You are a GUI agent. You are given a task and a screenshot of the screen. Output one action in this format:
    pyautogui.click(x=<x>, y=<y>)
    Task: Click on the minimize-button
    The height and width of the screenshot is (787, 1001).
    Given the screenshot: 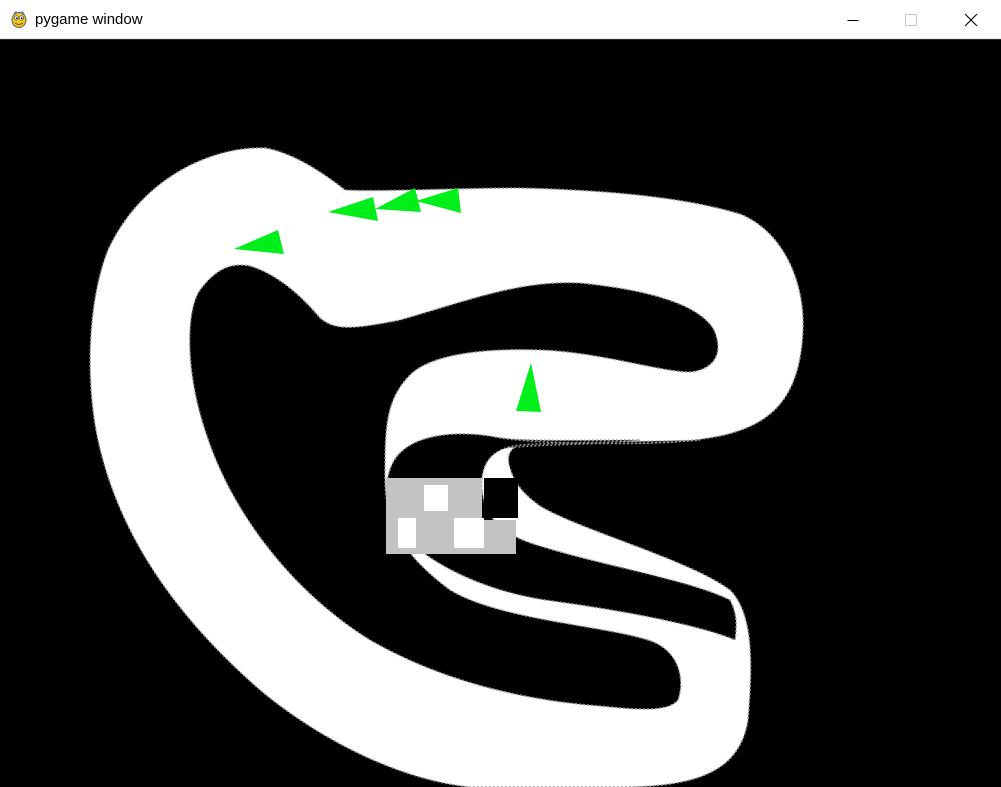 What is the action you would take?
    pyautogui.click(x=853, y=19)
    